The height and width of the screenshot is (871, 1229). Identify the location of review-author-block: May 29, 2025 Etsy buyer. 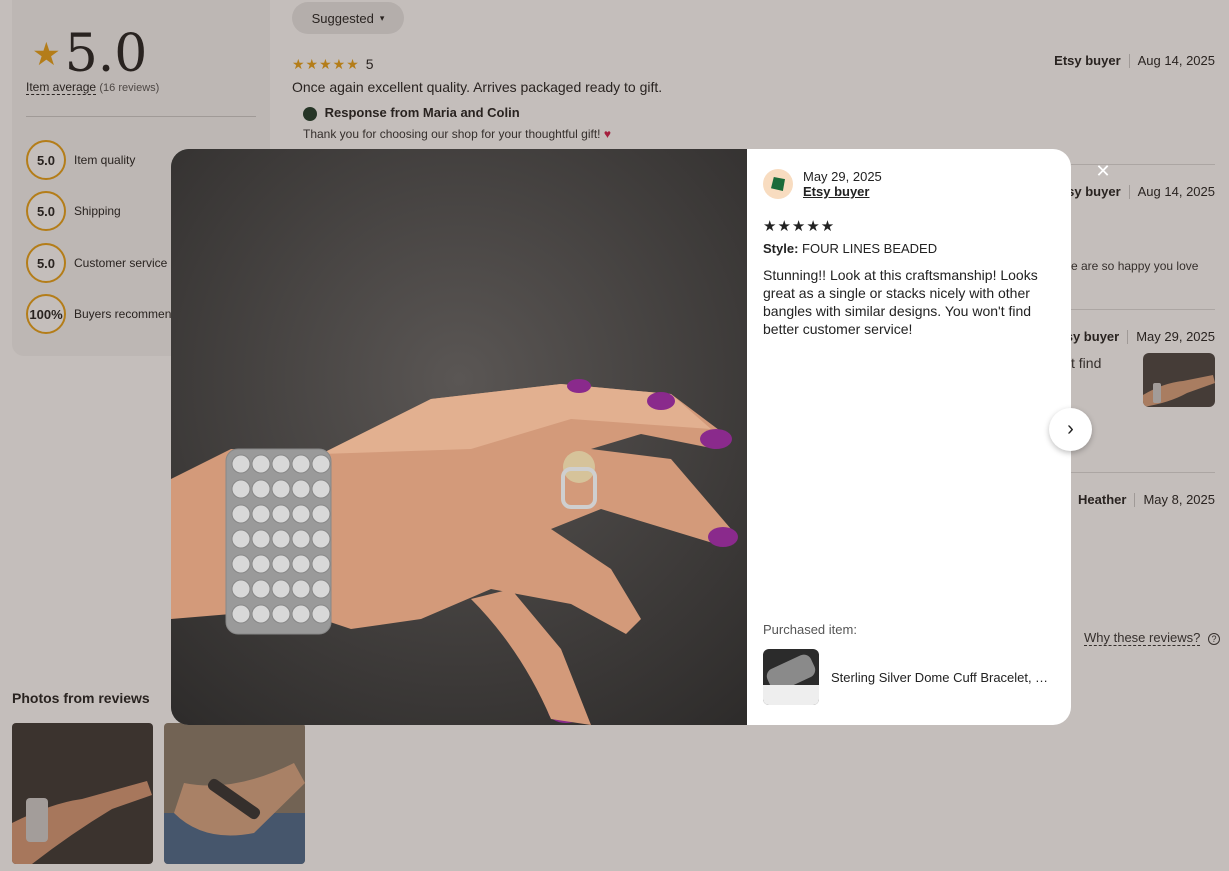
(909, 184).